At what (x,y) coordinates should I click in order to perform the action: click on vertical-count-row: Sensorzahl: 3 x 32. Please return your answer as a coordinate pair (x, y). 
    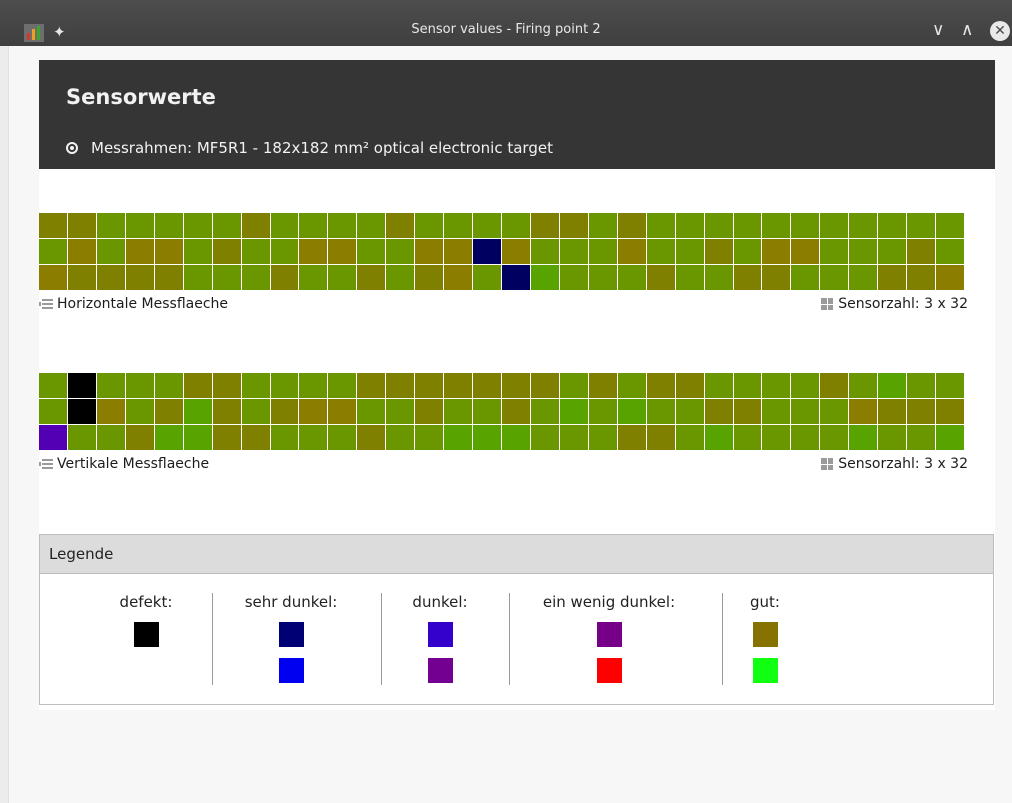
    Looking at the image, I should click on (894, 464).